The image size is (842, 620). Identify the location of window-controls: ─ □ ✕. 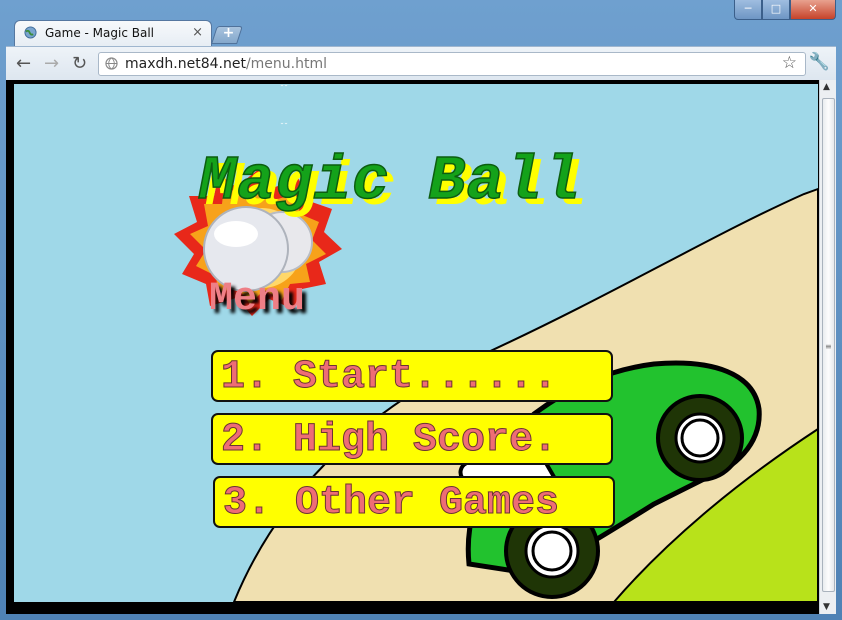
(785, 10).